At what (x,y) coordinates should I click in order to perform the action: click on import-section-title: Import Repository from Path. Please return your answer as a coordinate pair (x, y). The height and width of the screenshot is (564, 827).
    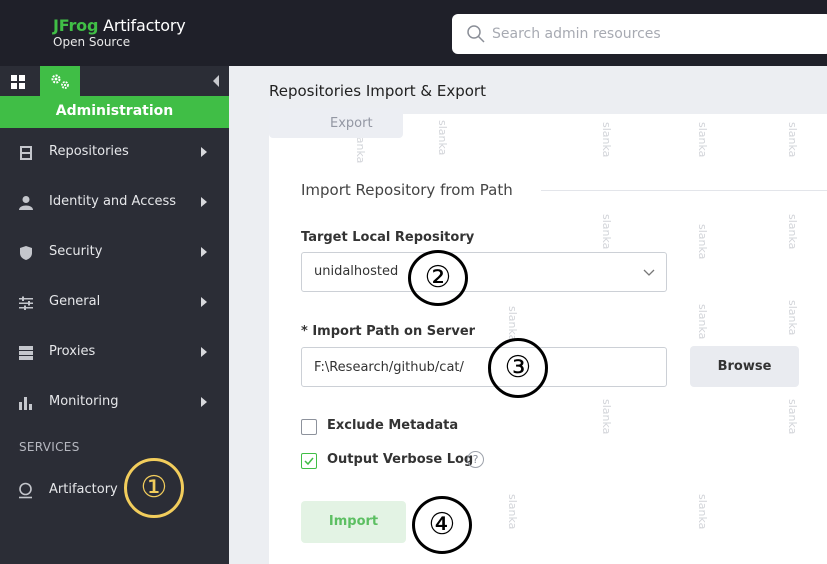
    Looking at the image, I should click on (407, 190).